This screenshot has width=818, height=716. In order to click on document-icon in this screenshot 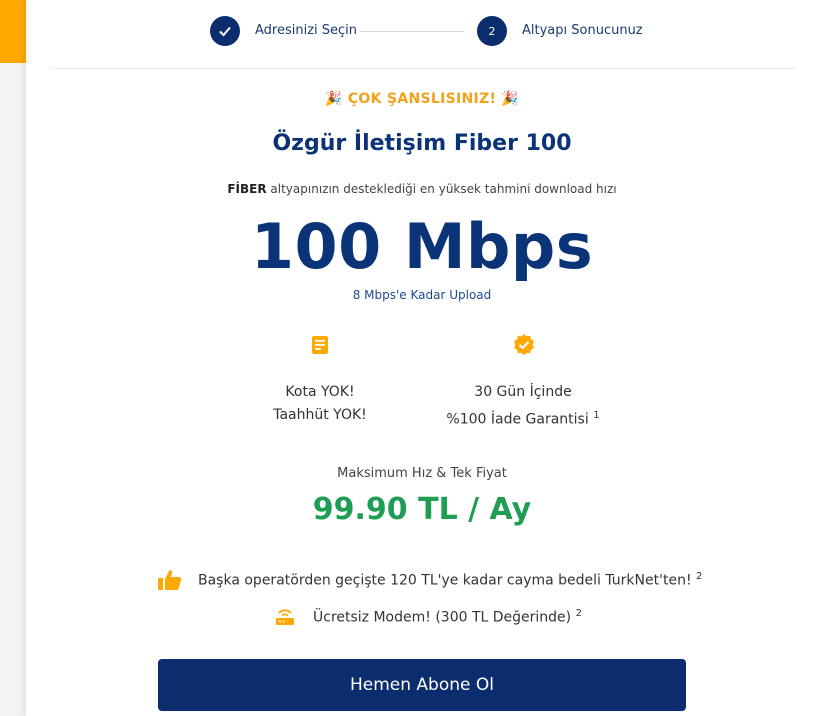, I will do `click(320, 347)`.